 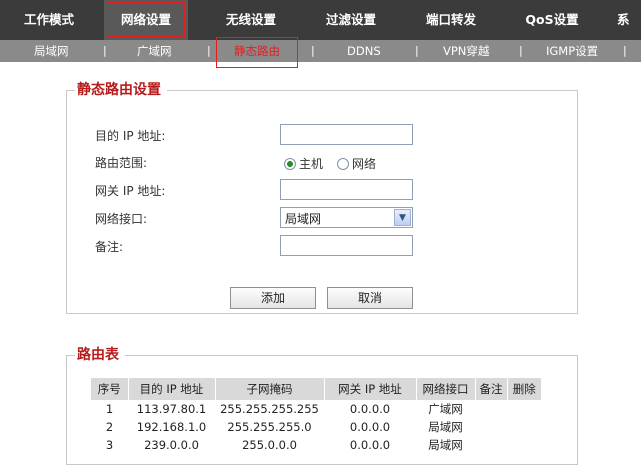 I want to click on cell-dest-ip: 113.97.80.1, so click(x=171, y=409).